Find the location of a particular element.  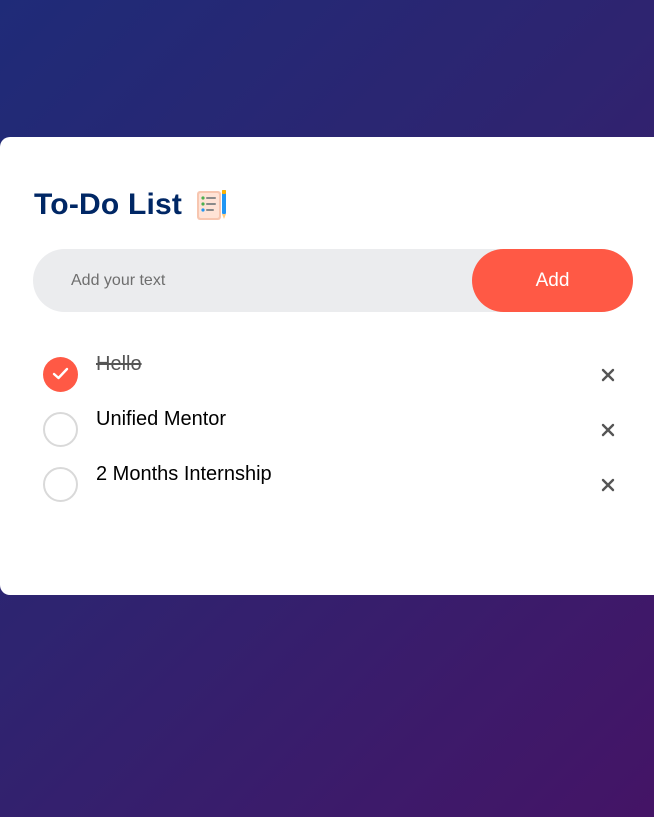

checklist-notepad-icon is located at coordinates (212, 205).